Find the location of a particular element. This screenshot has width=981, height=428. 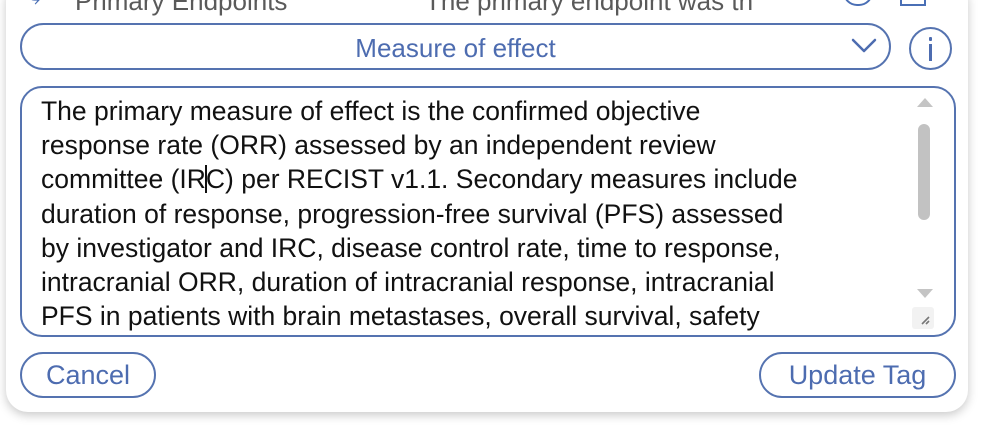

previous-row-value: The primary endpoint was th is located at coordinates (589, 8).